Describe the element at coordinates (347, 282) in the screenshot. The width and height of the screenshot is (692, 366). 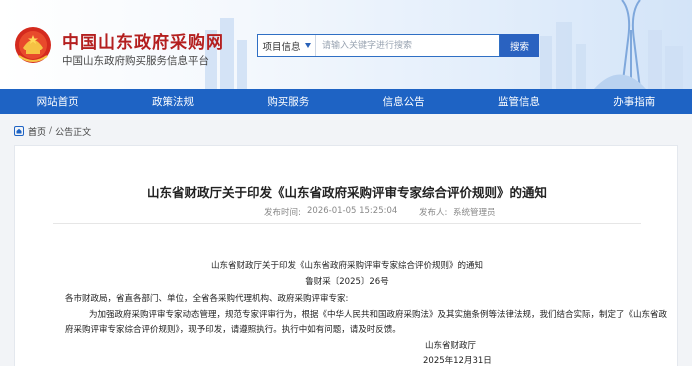
I see `doc-number: 鲁财采〔2025〕26号` at that location.